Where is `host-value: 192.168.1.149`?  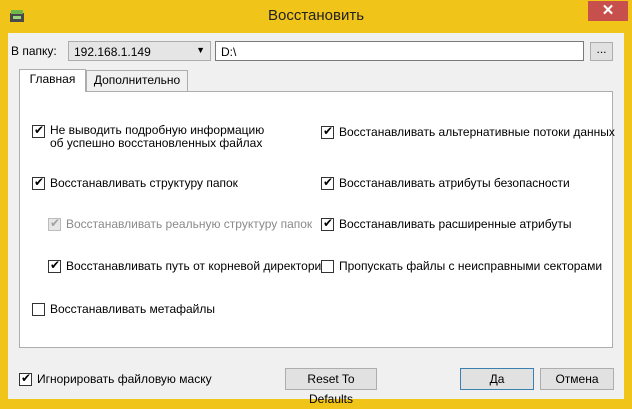 host-value: 192.168.1.149 is located at coordinates (112, 52).